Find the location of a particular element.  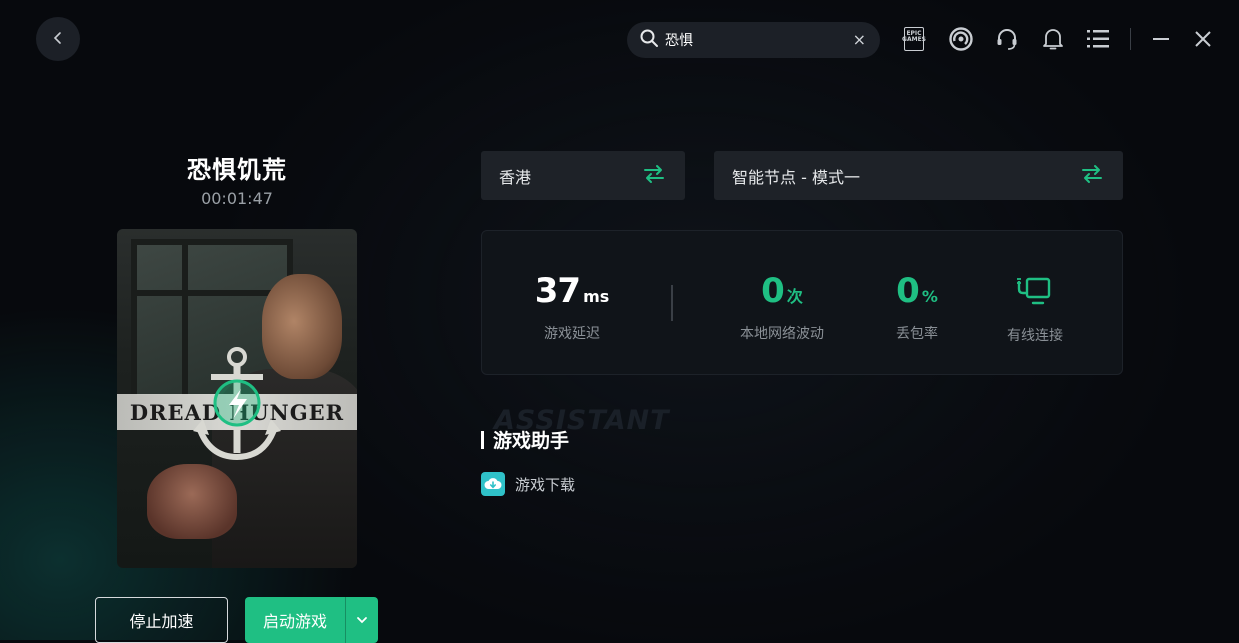

cloud-download-icon is located at coordinates (493, 484).